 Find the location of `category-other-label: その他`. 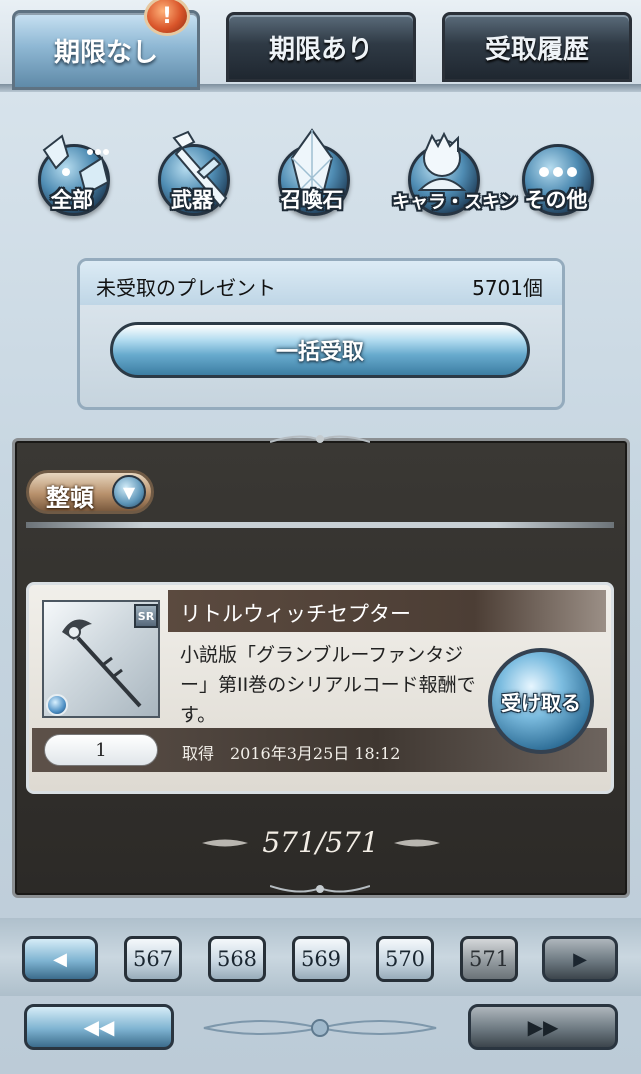

category-other-label: その他 is located at coordinates (556, 200).